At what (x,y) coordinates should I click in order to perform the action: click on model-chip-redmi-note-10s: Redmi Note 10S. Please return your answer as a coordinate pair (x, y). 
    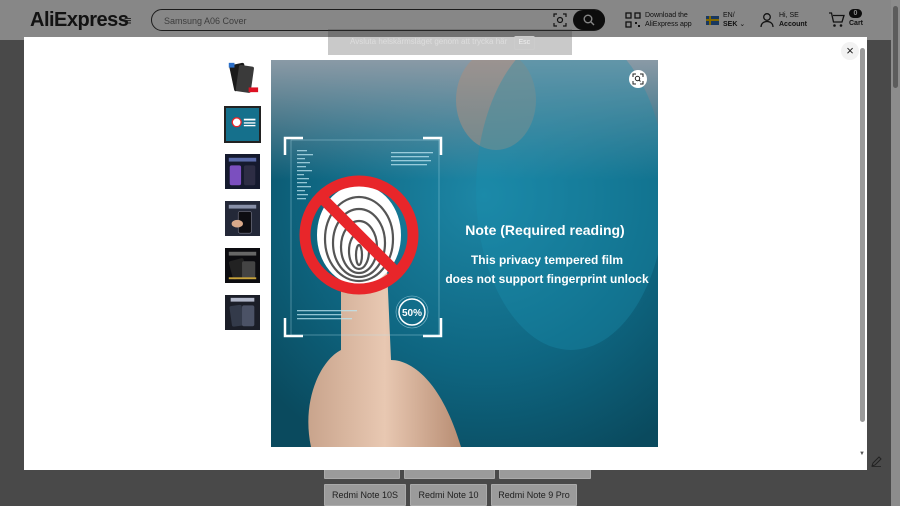
    Looking at the image, I should click on (365, 495).